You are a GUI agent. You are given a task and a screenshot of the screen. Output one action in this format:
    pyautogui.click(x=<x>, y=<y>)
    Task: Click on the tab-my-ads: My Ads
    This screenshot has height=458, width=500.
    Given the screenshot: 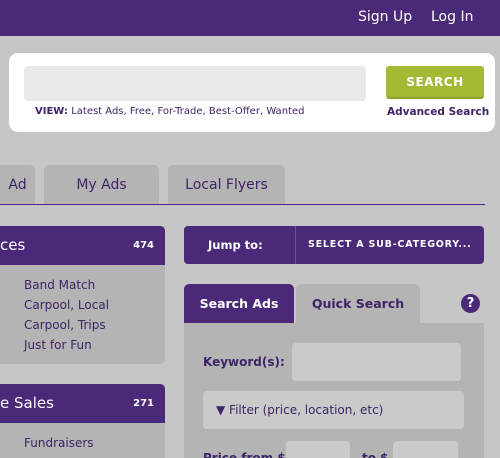 What is the action you would take?
    pyautogui.click(x=101, y=184)
    